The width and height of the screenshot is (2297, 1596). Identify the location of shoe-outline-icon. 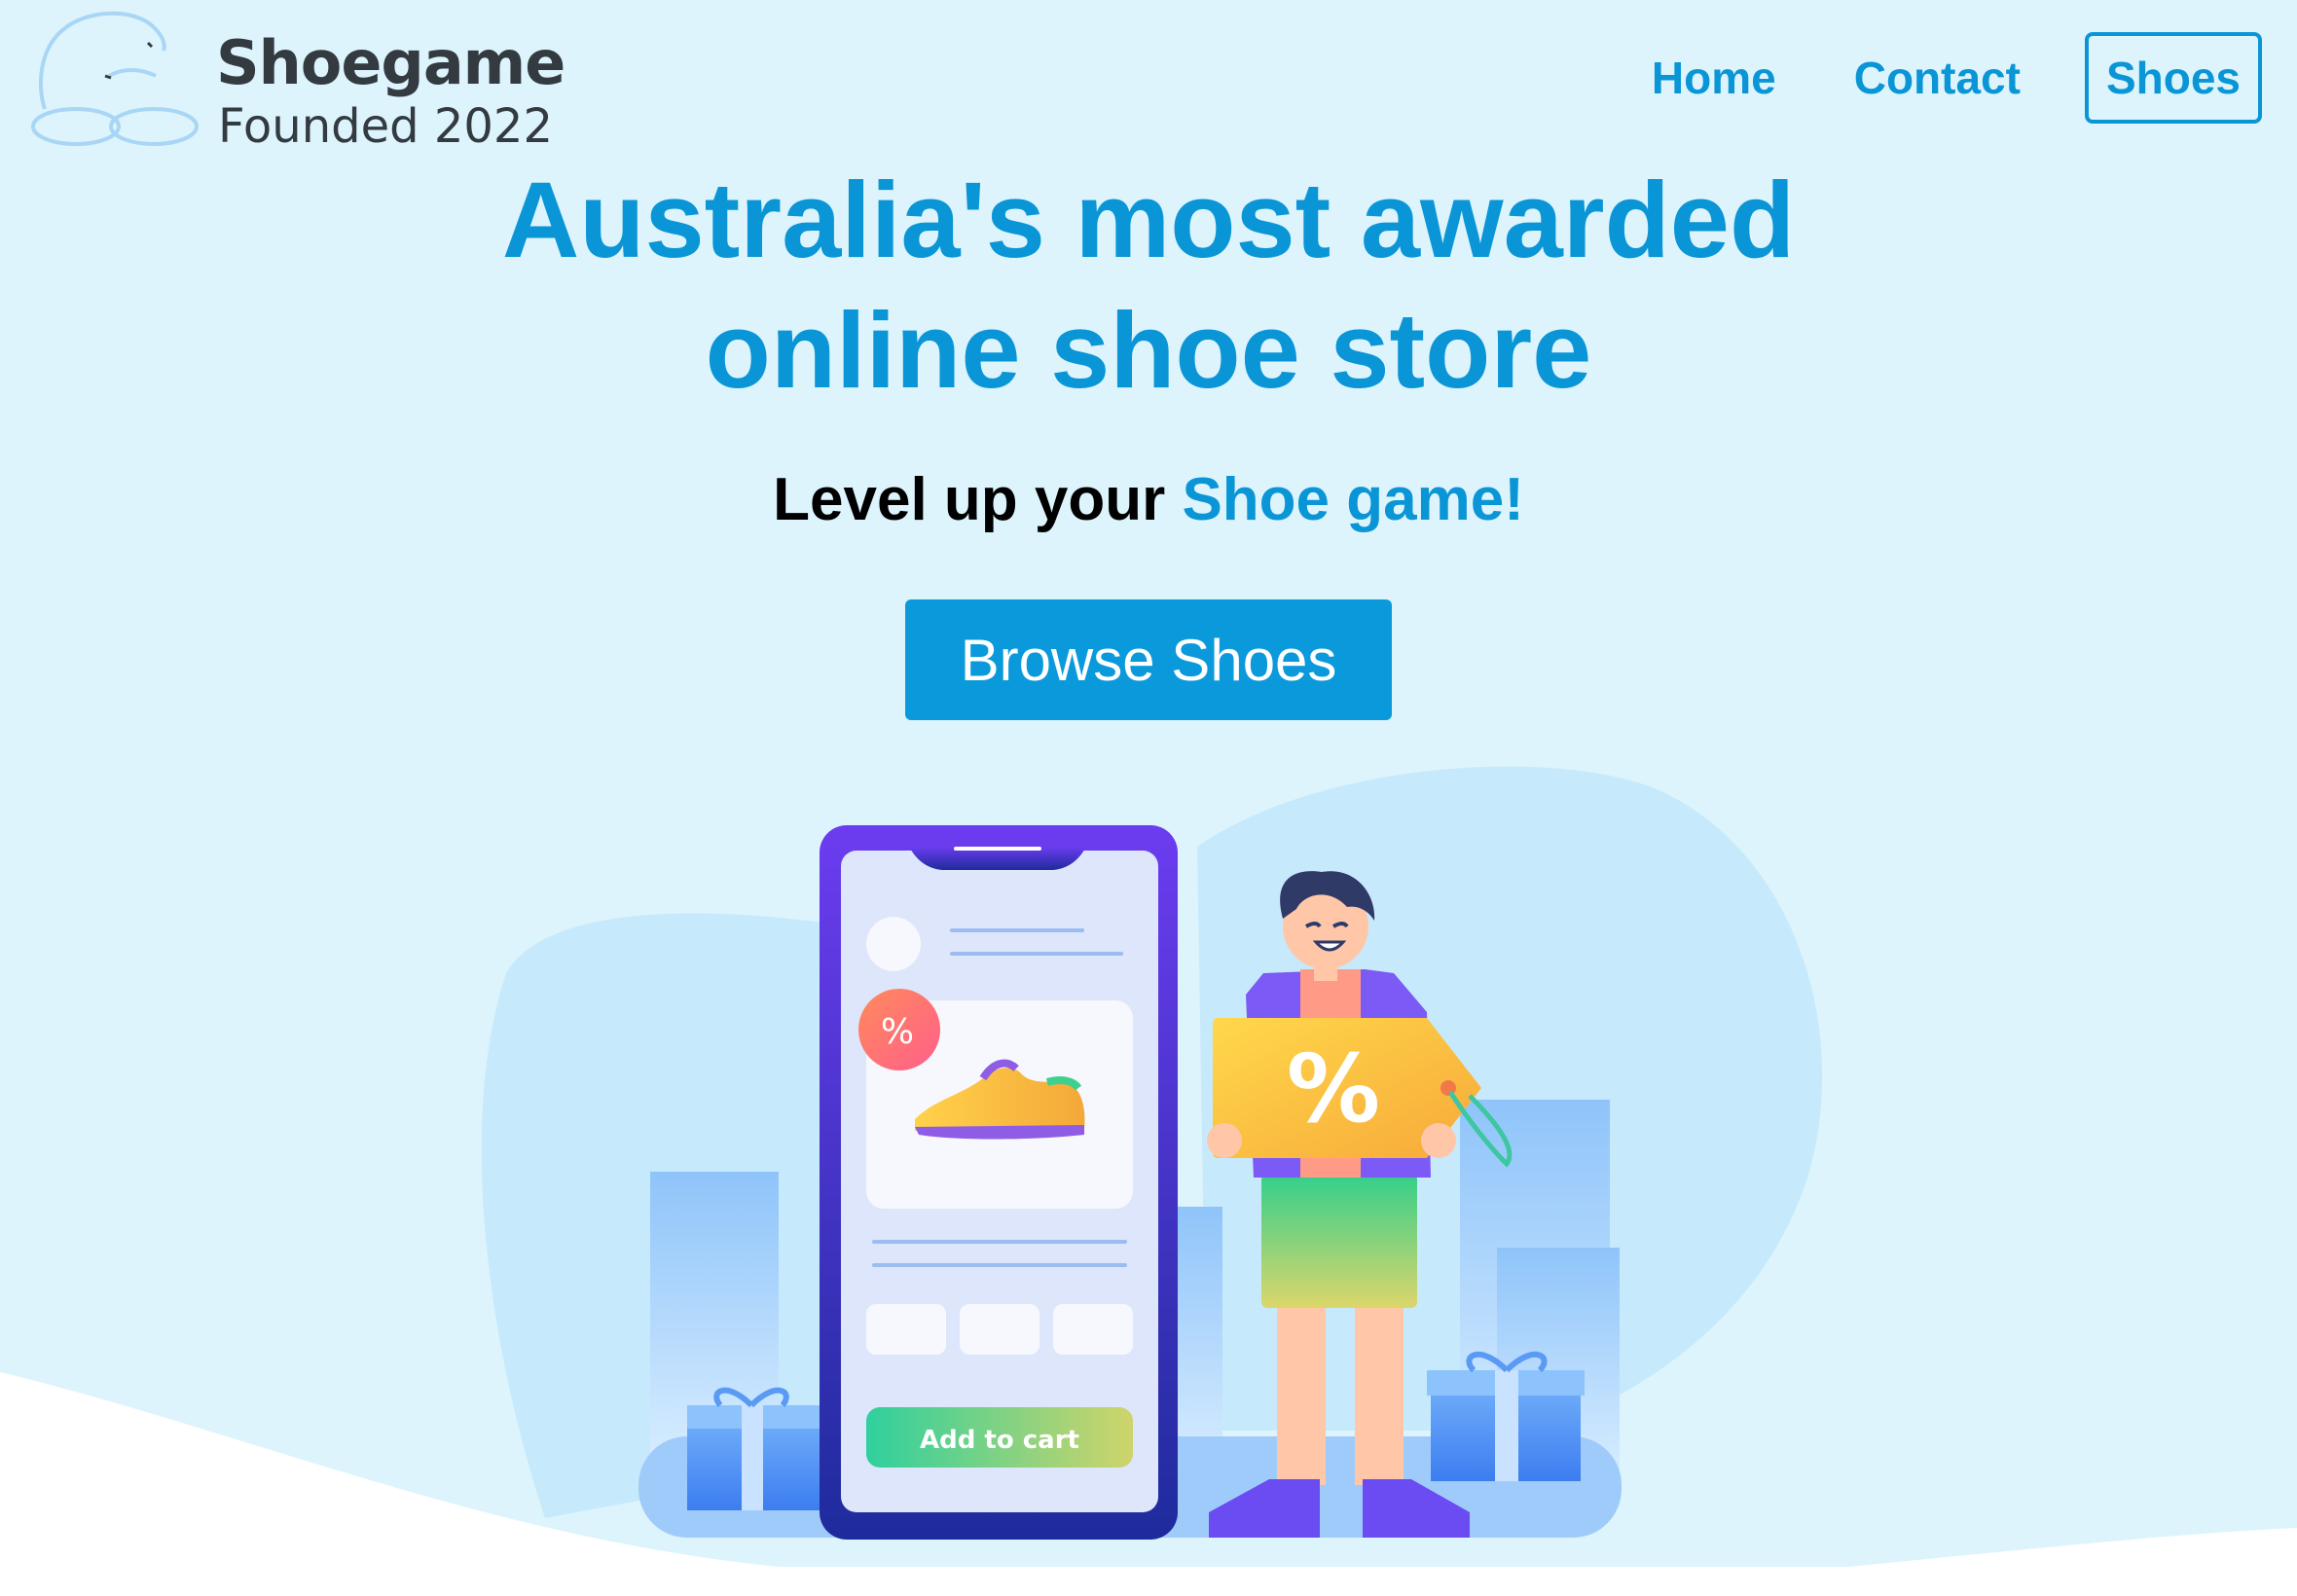
(115, 78).